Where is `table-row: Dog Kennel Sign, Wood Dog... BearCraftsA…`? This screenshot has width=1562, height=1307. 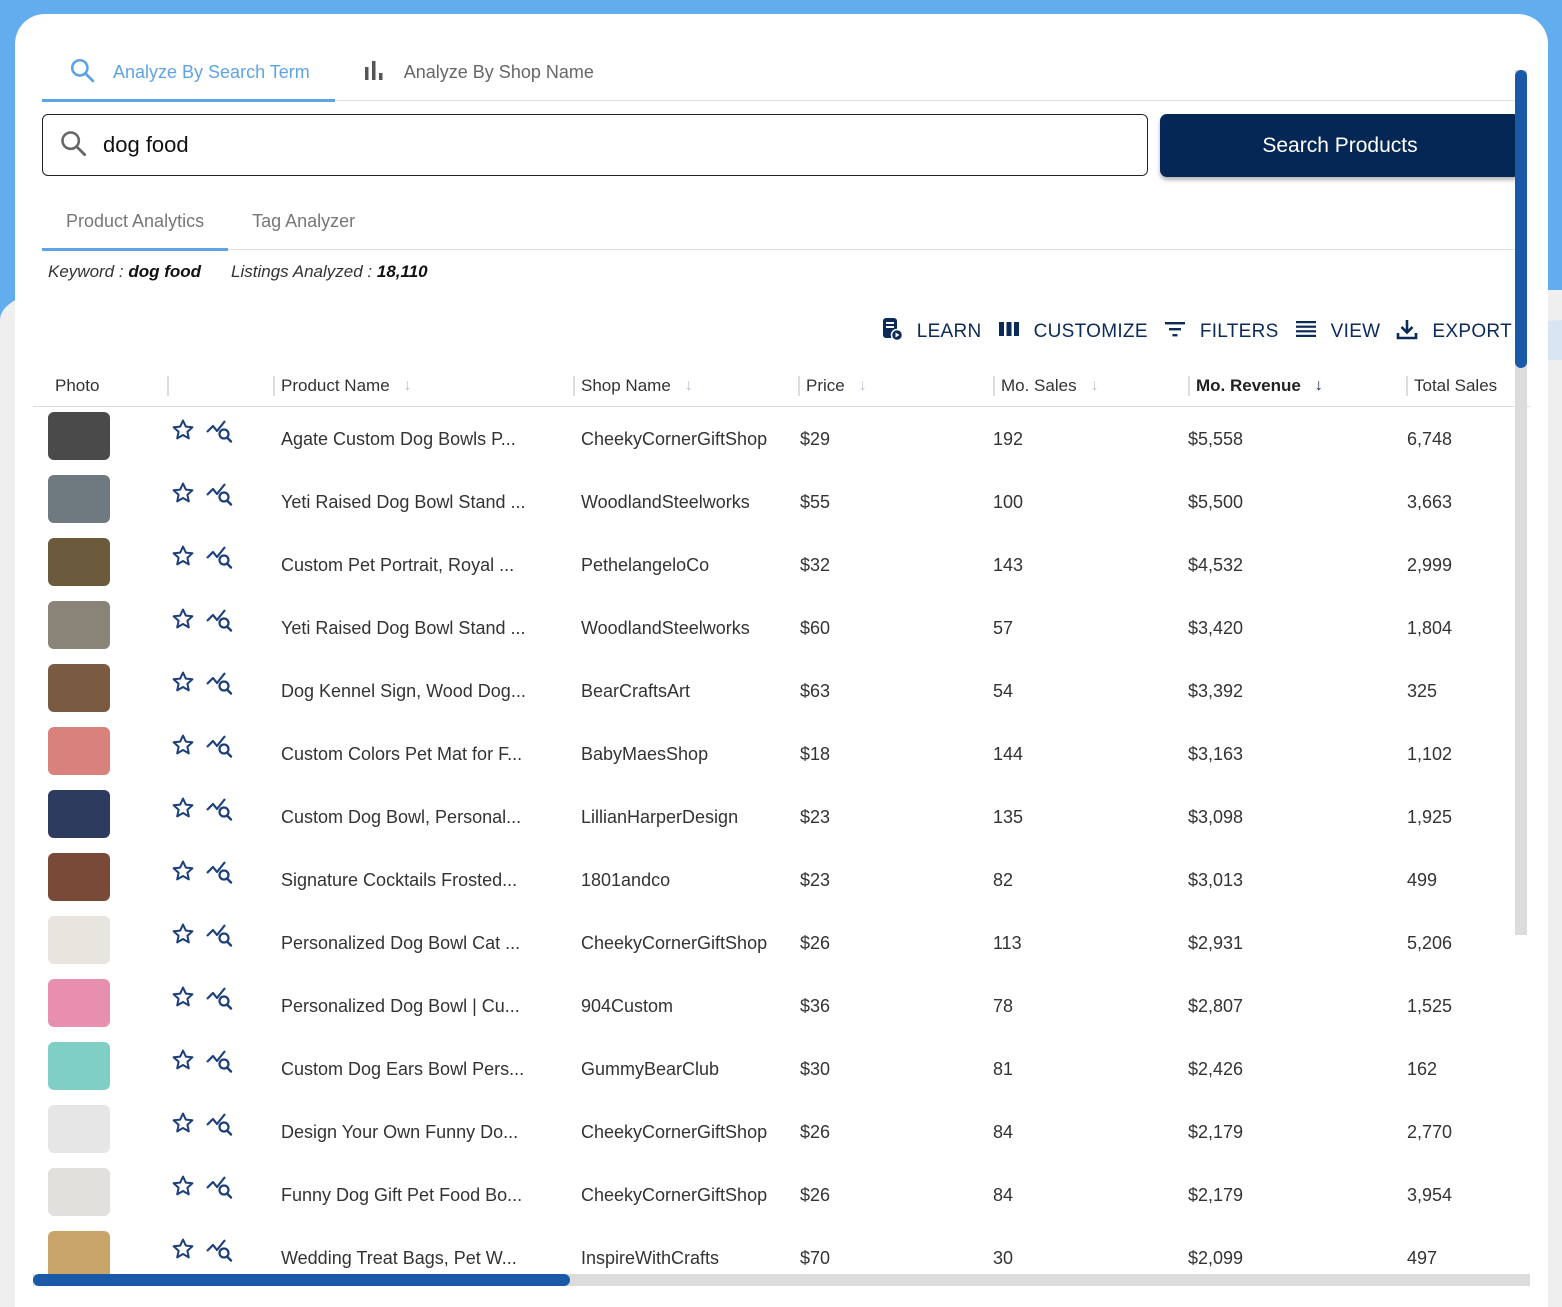 table-row: Dog Kennel Sign, Wood Dog... BearCraftsA… is located at coordinates (773, 691).